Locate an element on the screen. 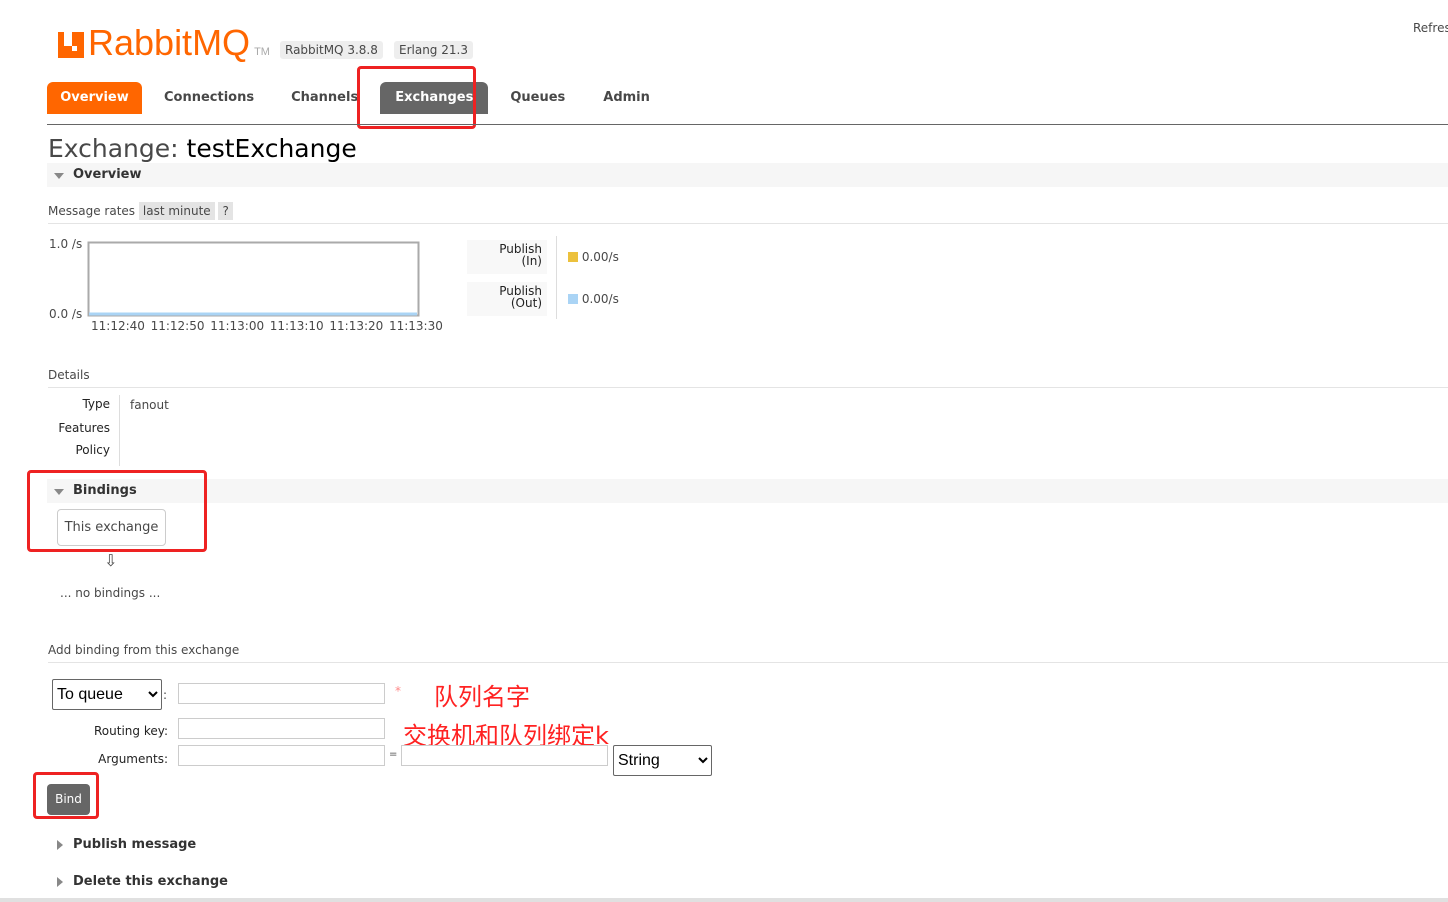 This screenshot has width=1448, height=902. type-value: fanout is located at coordinates (149, 405).